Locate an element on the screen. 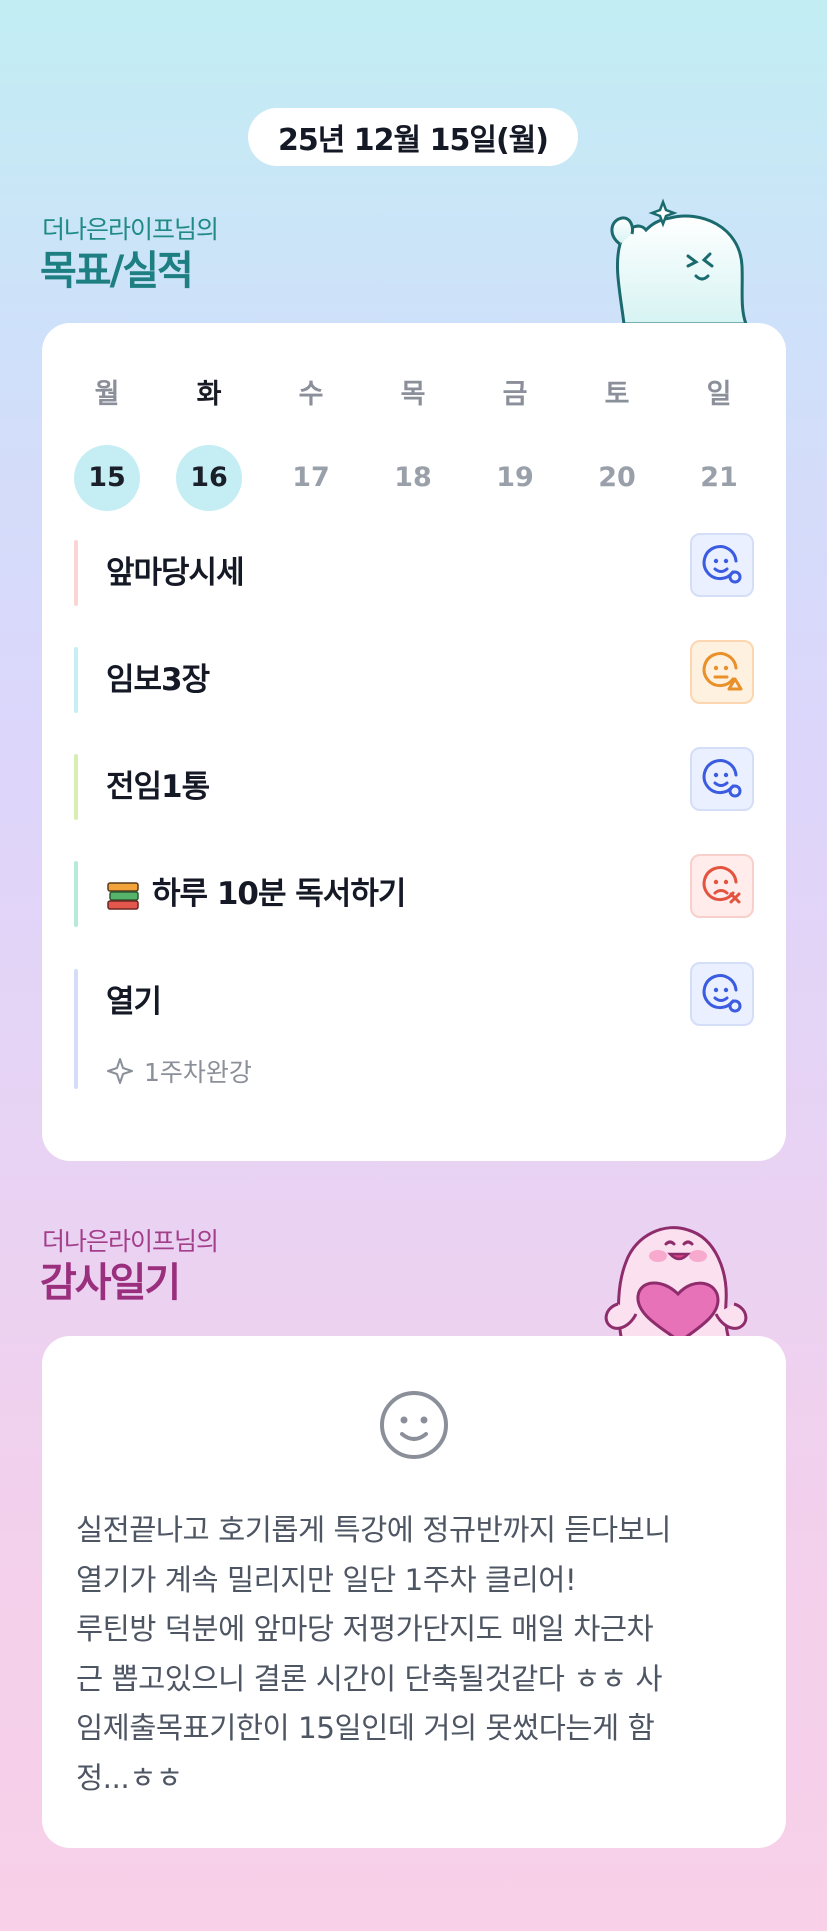  day-number: 17 is located at coordinates (311, 477).